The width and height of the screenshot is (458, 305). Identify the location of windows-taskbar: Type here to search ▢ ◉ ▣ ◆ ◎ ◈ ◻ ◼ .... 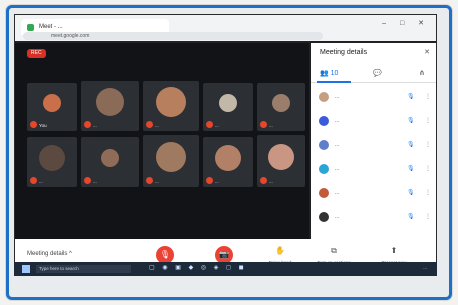
(225, 269).